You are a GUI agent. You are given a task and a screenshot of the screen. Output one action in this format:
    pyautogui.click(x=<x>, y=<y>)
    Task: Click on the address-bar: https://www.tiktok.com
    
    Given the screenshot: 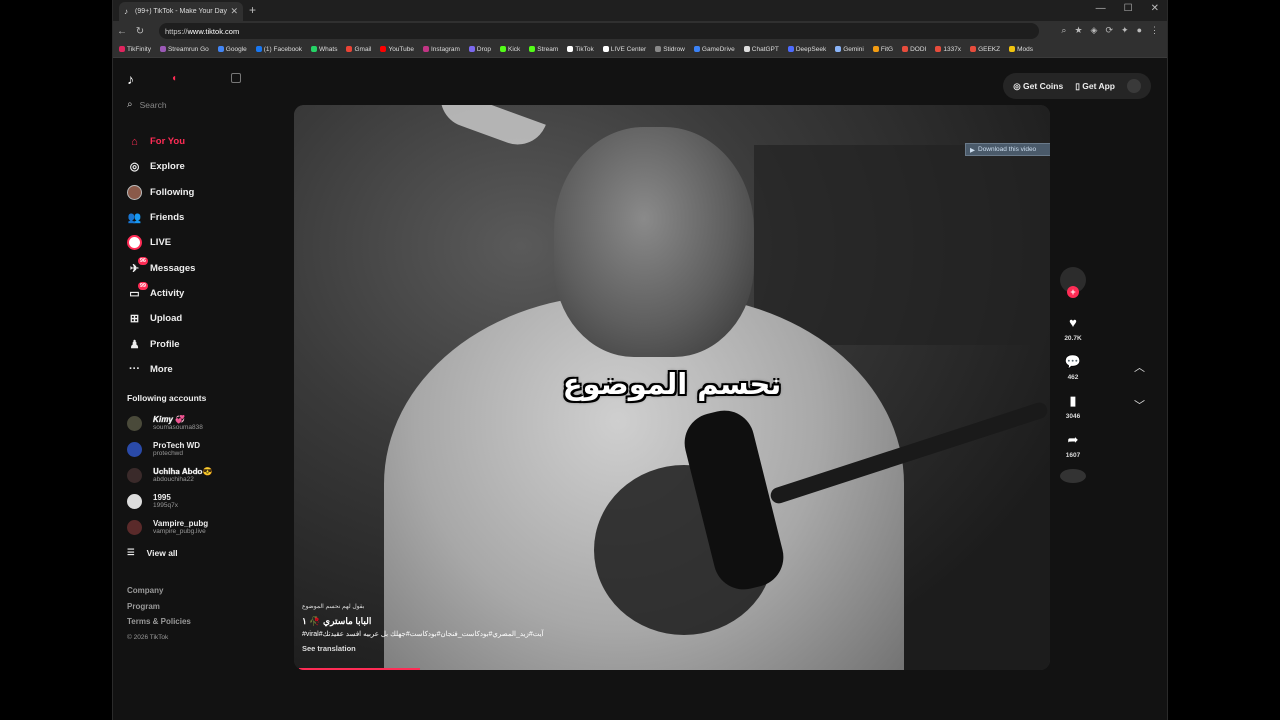 What is the action you would take?
    pyautogui.click(x=599, y=31)
    